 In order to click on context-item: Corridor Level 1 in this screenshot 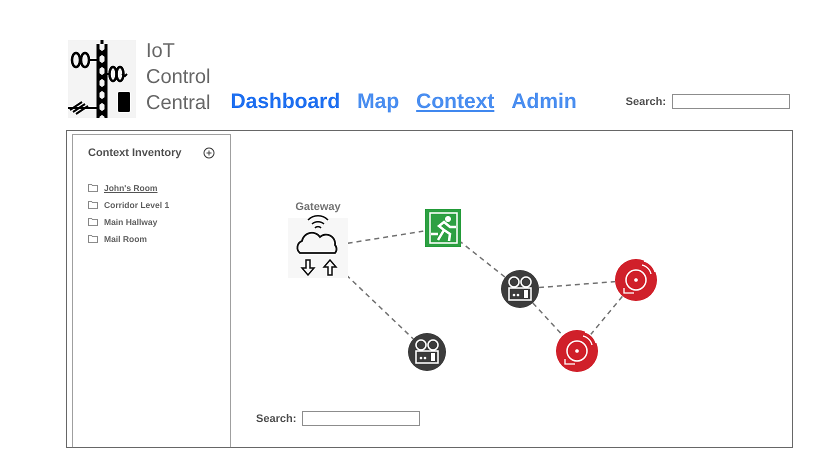, I will do `click(137, 204)`.